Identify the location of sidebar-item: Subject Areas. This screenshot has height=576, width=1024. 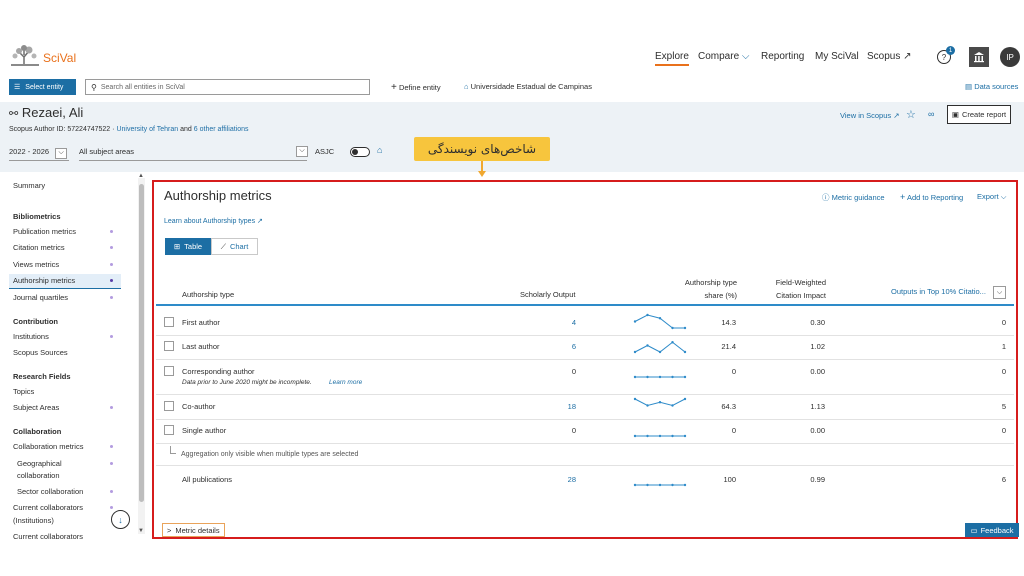
(36, 407).